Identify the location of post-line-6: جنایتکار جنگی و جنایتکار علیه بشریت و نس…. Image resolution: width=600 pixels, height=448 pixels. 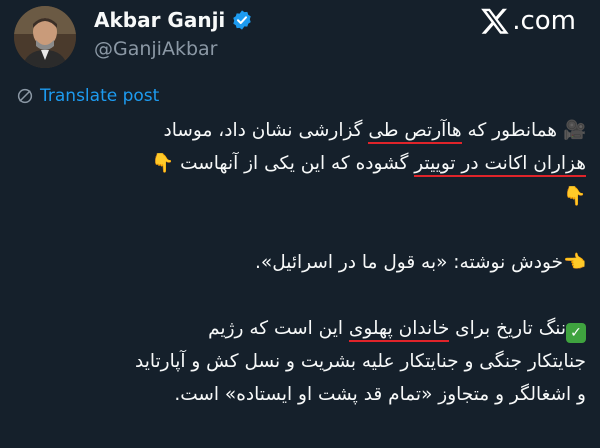
(360, 361).